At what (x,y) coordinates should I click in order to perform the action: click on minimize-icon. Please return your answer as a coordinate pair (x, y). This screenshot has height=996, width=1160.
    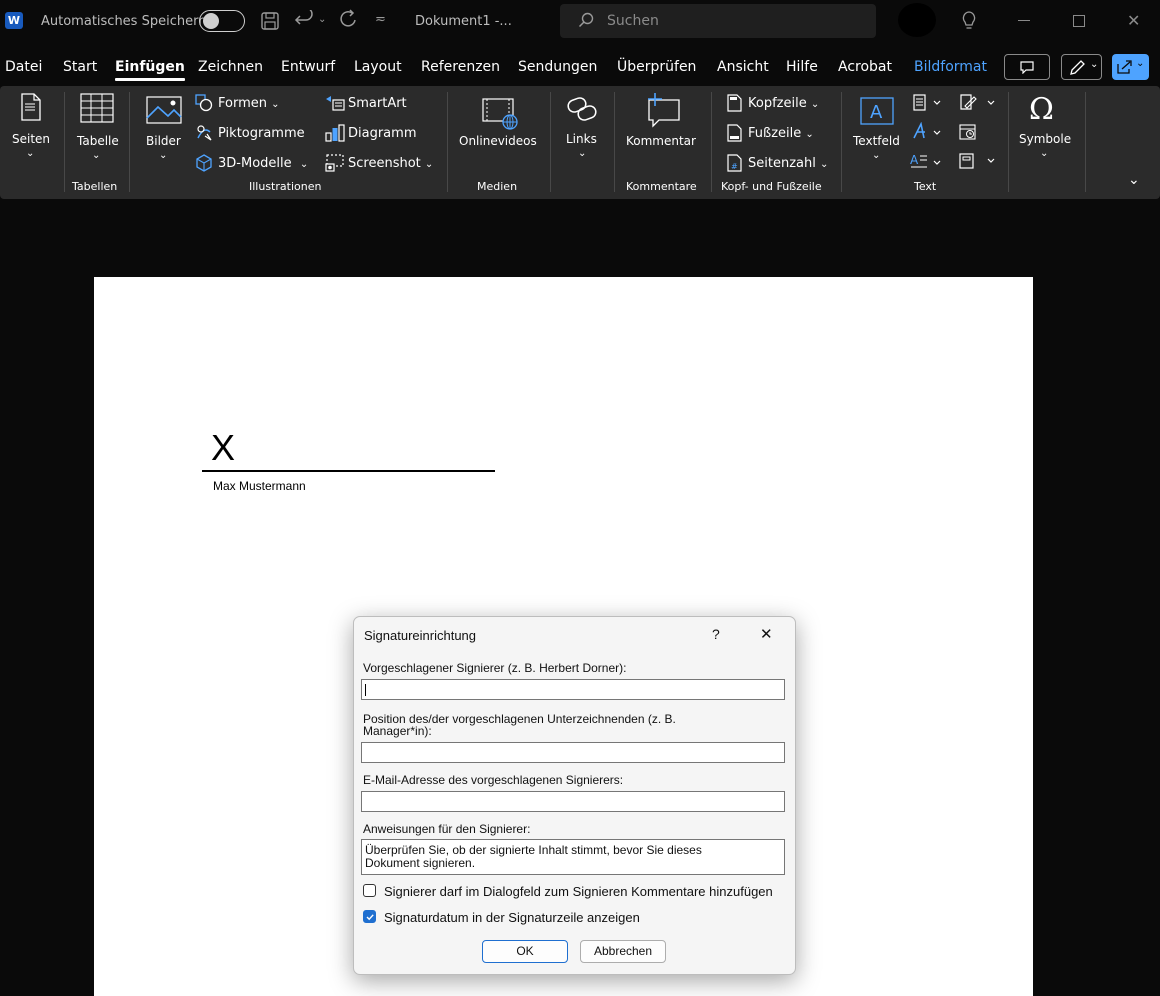
    Looking at the image, I should click on (1024, 20).